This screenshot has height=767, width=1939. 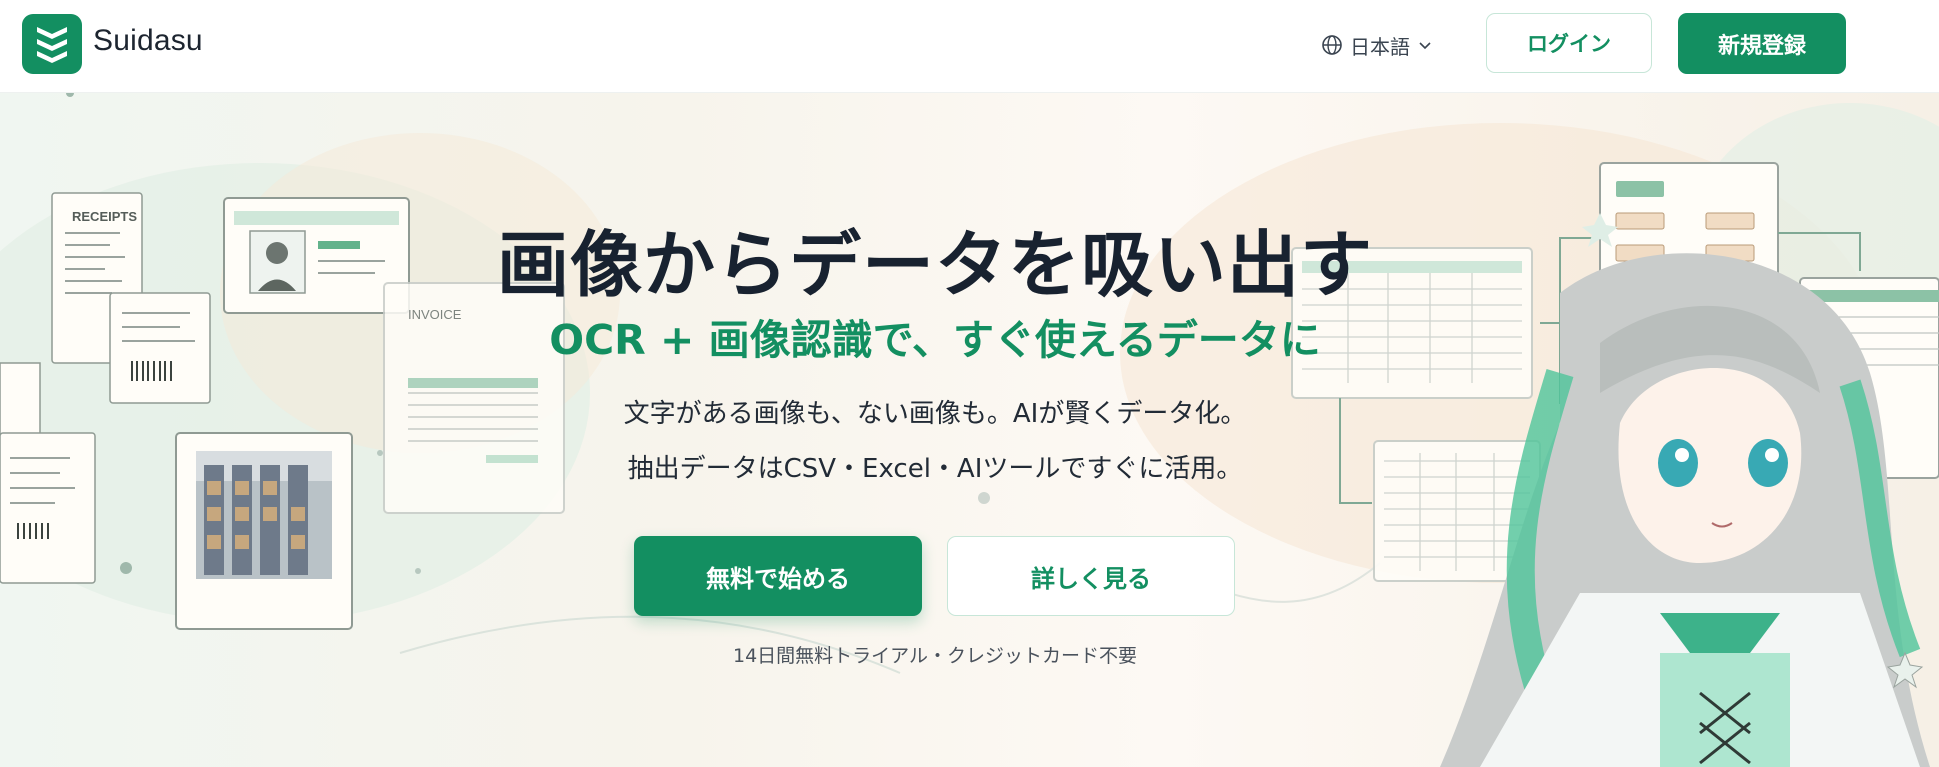 What do you see at coordinates (935, 414) in the screenshot?
I see `hero-description-line-1: 文字がある画像も、ない画像も。AIが賢くデータ化。` at bounding box center [935, 414].